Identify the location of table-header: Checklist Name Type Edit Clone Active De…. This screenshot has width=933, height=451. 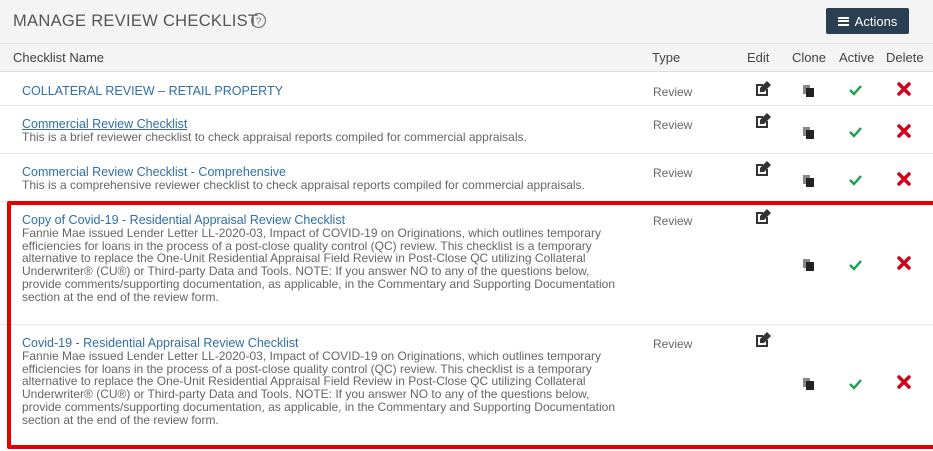
(466, 58).